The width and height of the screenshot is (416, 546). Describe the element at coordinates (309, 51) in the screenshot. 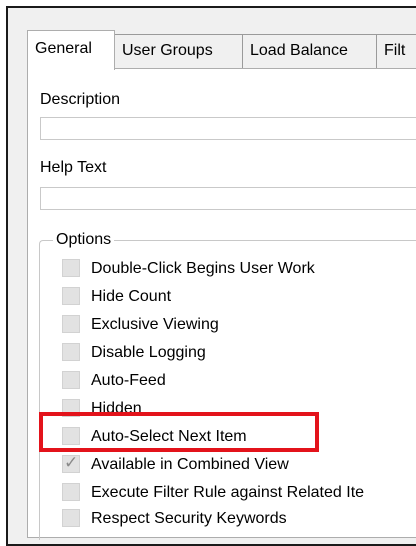

I see `tab-load-balance: Load Balance` at that location.